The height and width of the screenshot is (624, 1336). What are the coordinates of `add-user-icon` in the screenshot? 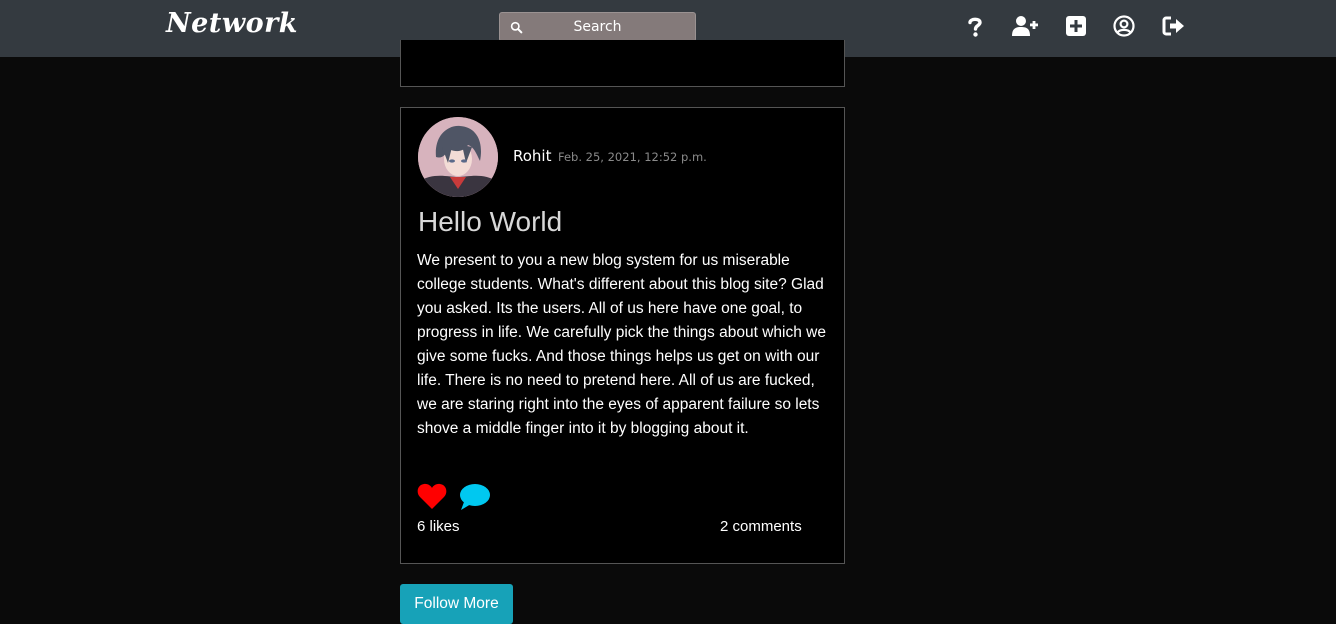 It's located at (1025, 26).